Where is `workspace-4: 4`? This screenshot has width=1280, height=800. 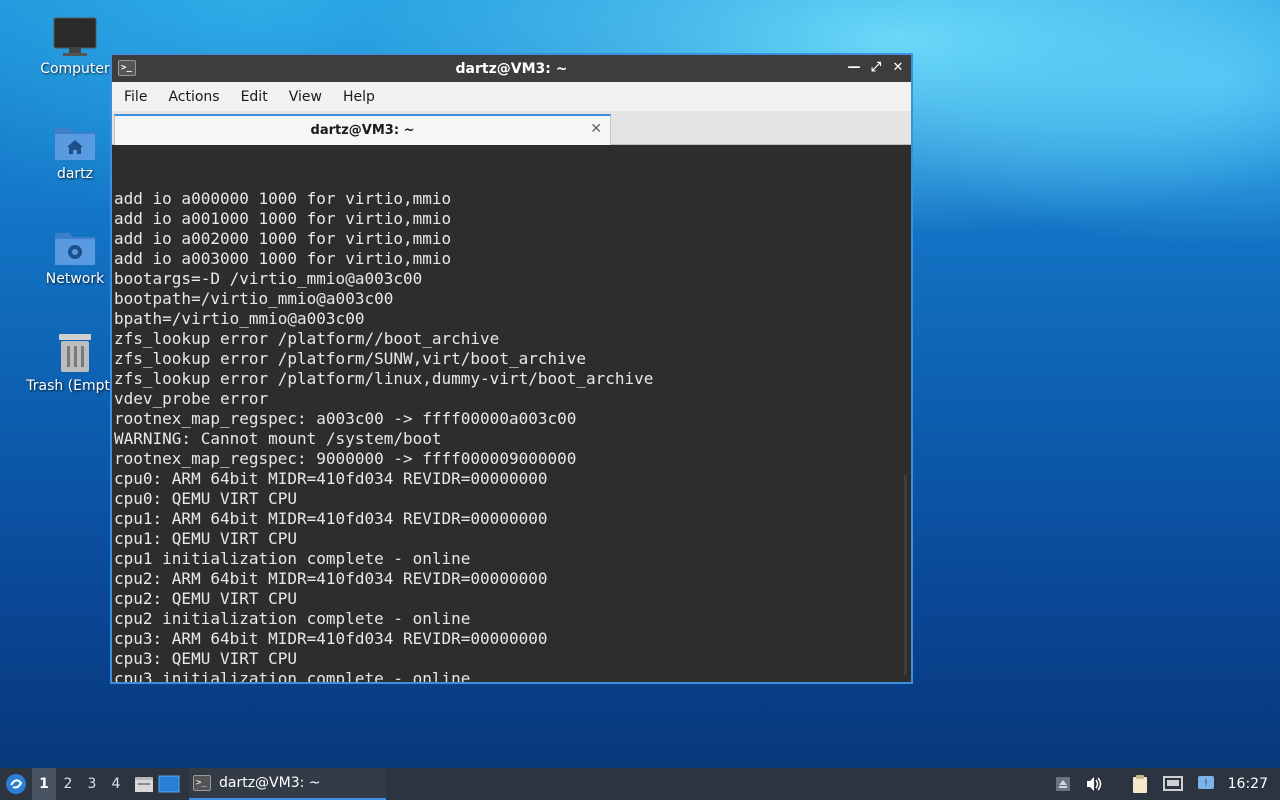 workspace-4: 4 is located at coordinates (116, 784).